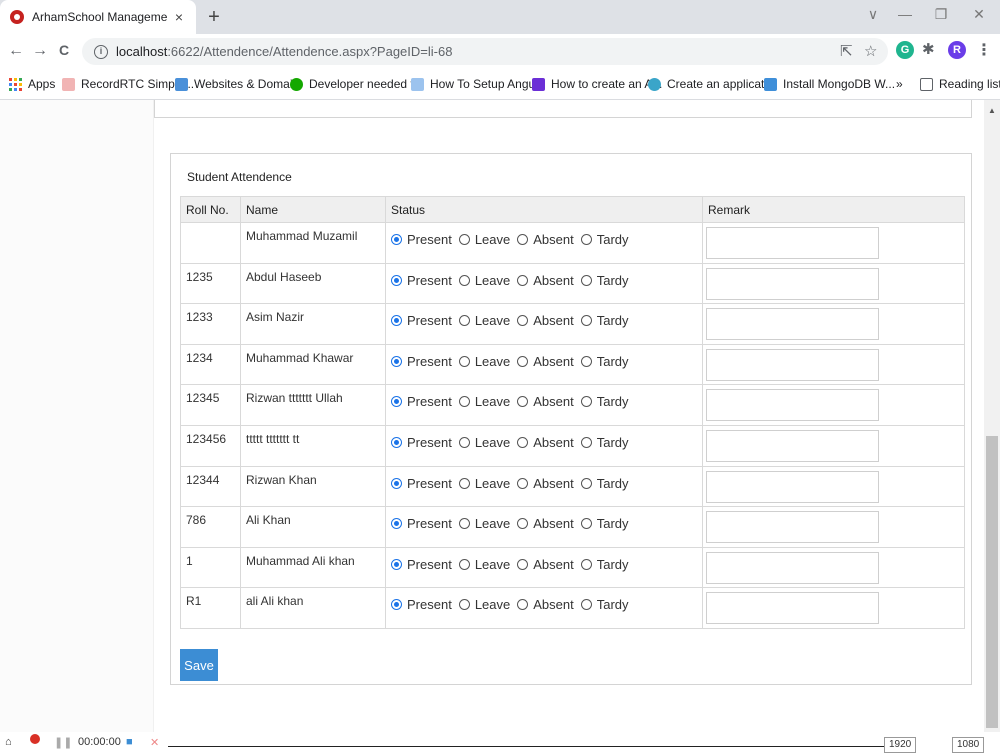 The height and width of the screenshot is (753, 1000). What do you see at coordinates (873, 14) in the screenshot?
I see `tab-search-icon: ∨` at bounding box center [873, 14].